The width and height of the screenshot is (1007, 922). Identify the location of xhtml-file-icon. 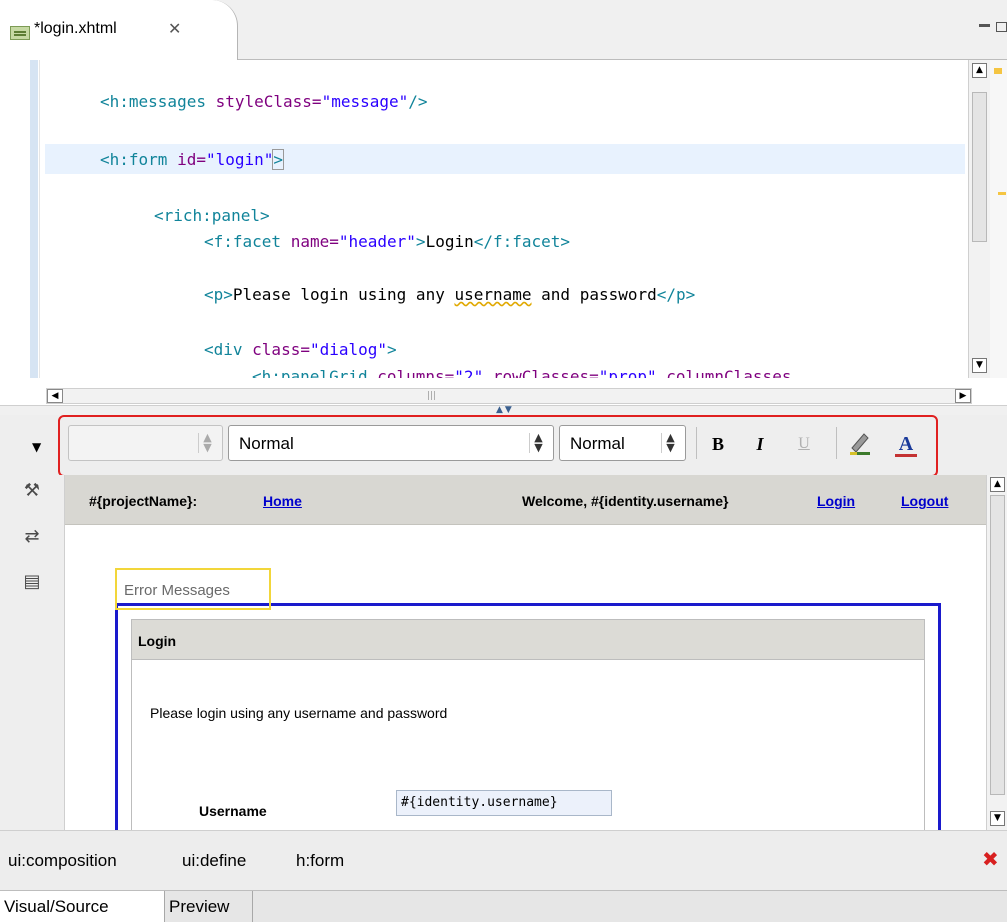
(20, 33).